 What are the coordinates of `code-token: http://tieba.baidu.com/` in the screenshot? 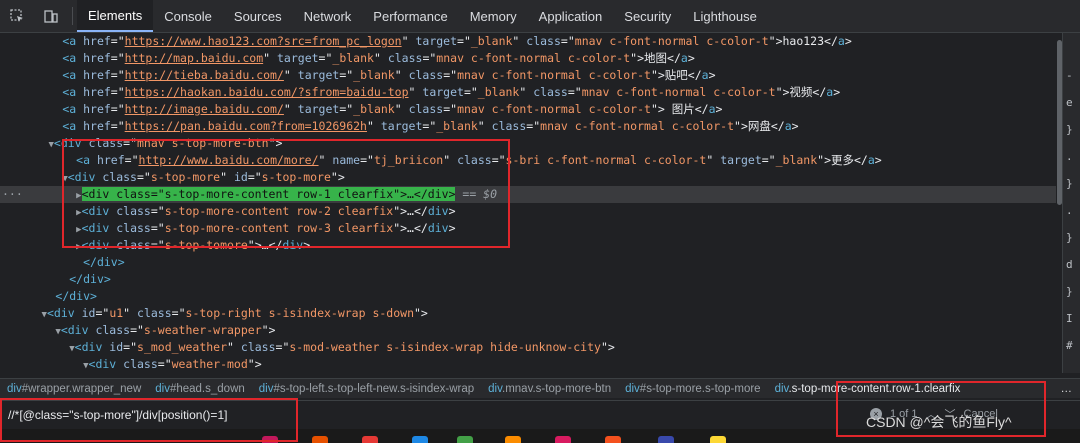 It's located at (204, 75).